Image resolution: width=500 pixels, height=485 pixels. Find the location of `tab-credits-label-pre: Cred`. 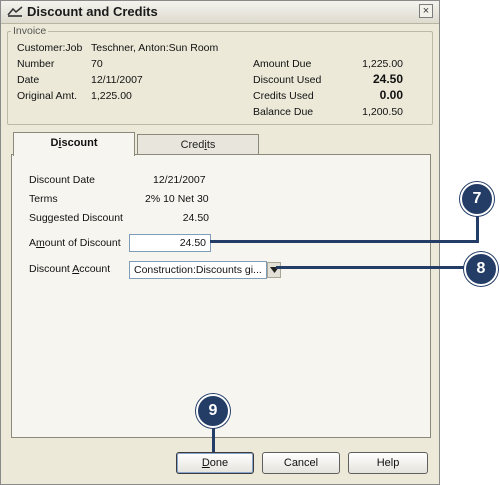

tab-credits-label-pre: Cred is located at coordinates (192, 145).